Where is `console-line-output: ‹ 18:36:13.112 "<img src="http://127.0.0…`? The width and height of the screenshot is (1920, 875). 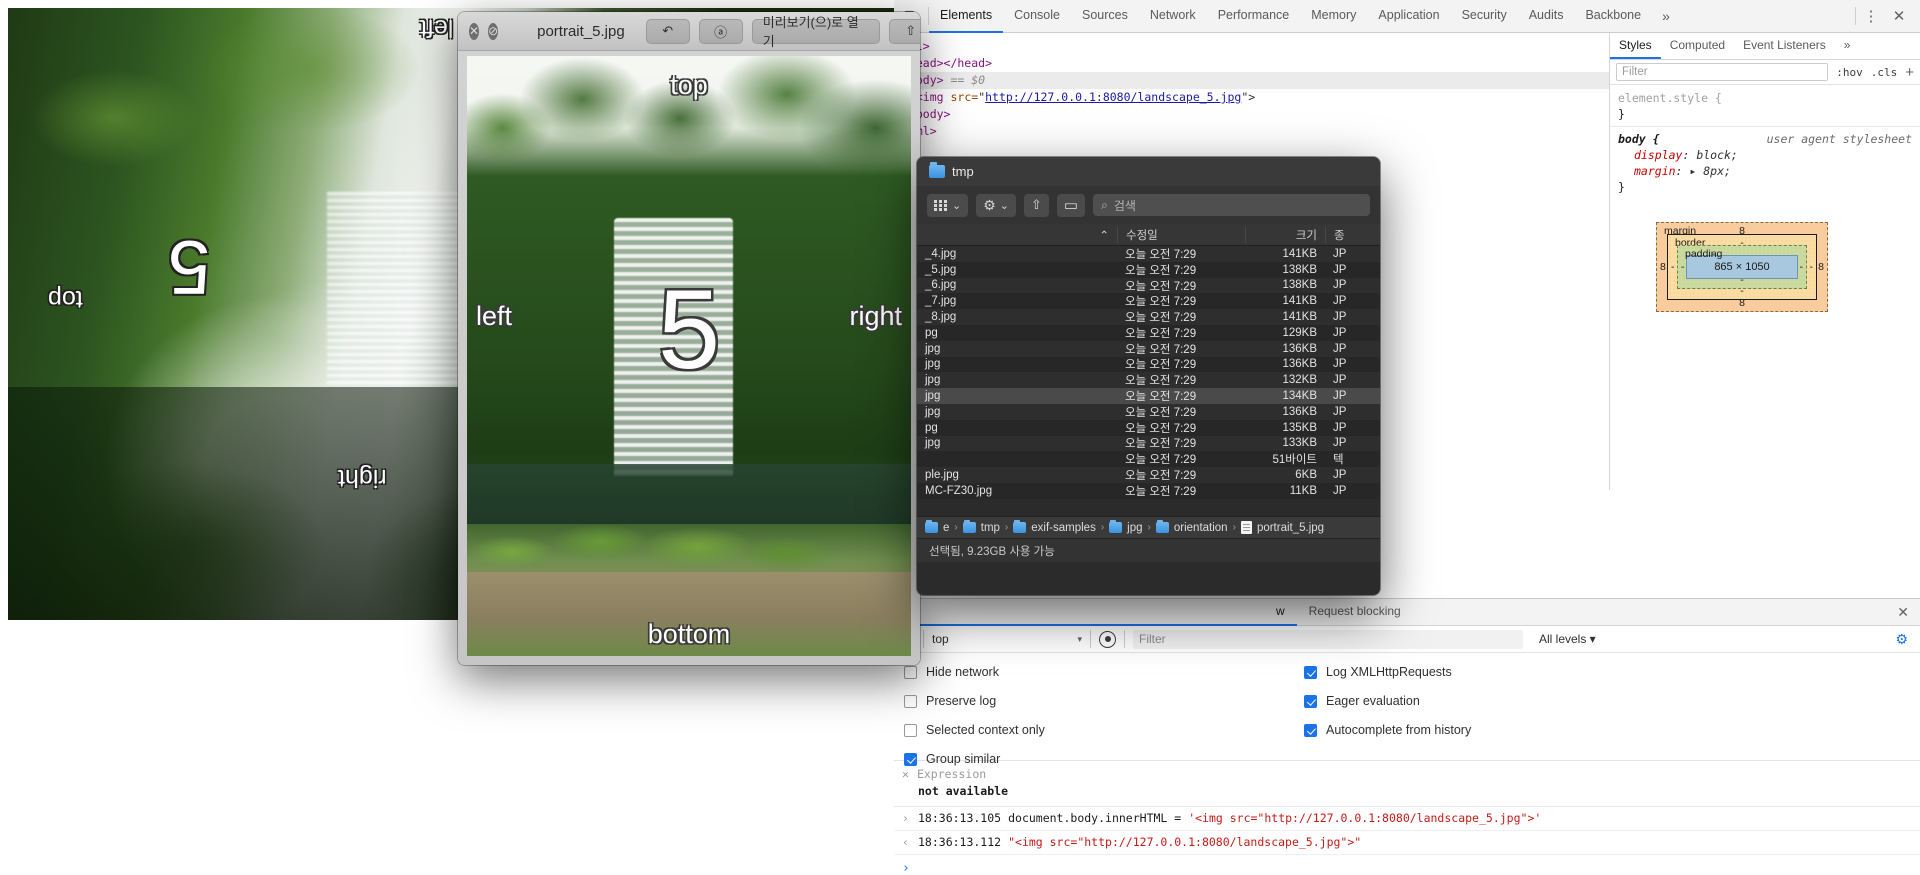
console-line-output: ‹ 18:36:13.112 "<img src="http://127.0.0… is located at coordinates (1407, 843).